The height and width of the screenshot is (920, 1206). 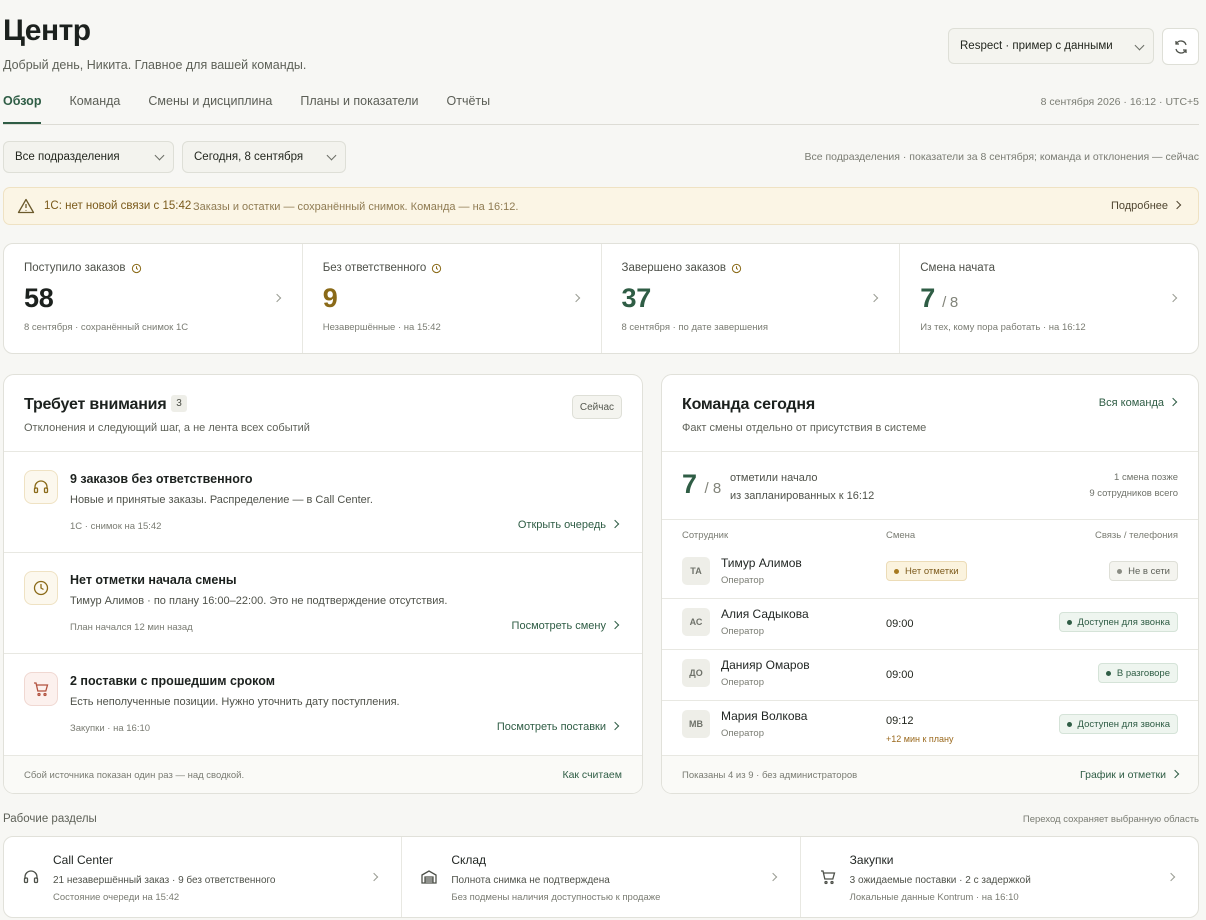 I want to click on avatar: МВ, so click(x=696, y=724).